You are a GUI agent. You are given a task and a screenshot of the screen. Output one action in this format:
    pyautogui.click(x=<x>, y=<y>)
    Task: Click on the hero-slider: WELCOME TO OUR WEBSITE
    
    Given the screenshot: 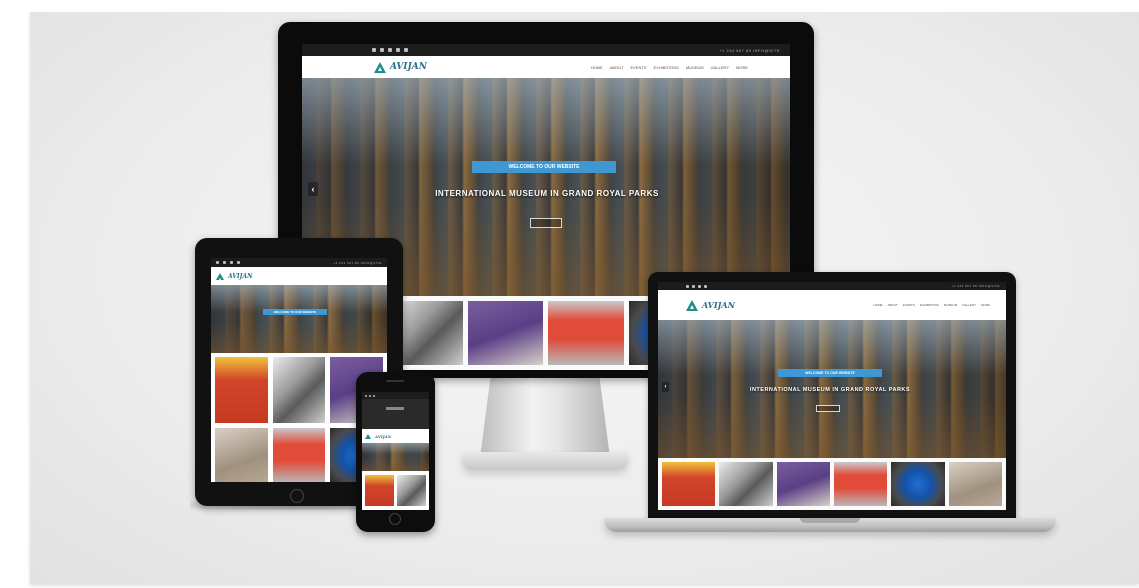 What is the action you would take?
    pyautogui.click(x=299, y=319)
    